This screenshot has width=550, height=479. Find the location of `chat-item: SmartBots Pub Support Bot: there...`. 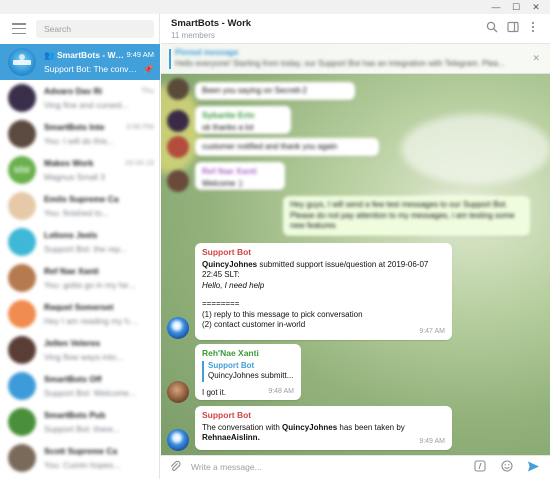

chat-item: SmartBots Pub Support Bot: there... is located at coordinates (80, 422).